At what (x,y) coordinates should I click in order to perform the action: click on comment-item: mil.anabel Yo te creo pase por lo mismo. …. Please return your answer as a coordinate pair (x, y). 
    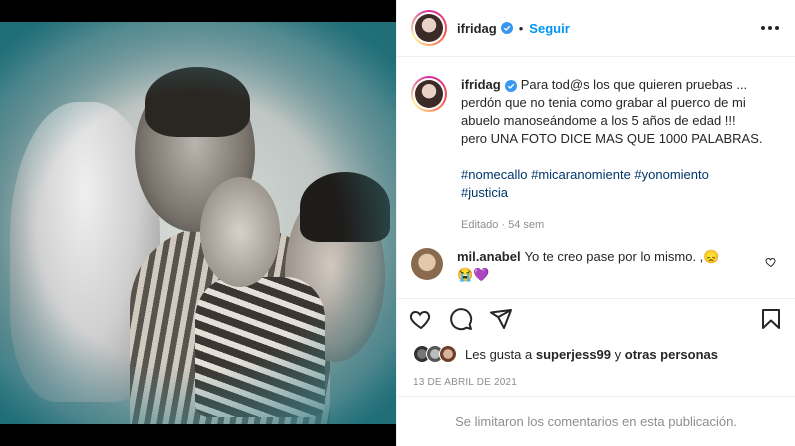
    Looking at the image, I should click on (595, 266).